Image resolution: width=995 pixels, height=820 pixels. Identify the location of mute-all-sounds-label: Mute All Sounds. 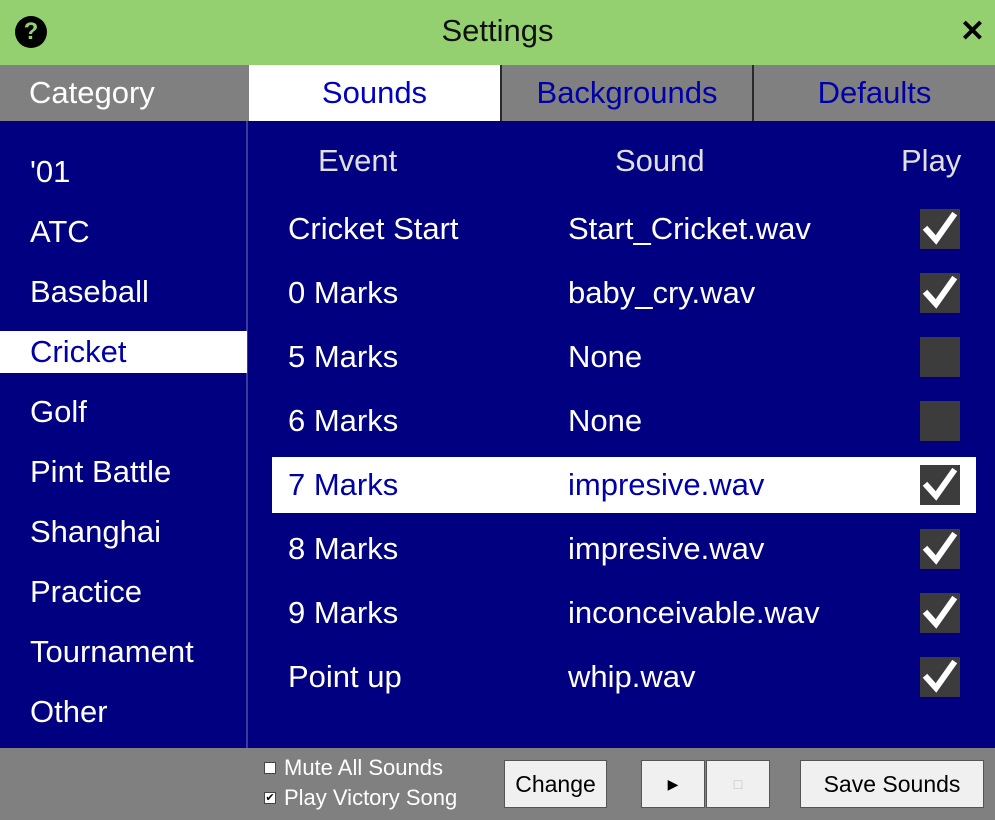
(363, 767).